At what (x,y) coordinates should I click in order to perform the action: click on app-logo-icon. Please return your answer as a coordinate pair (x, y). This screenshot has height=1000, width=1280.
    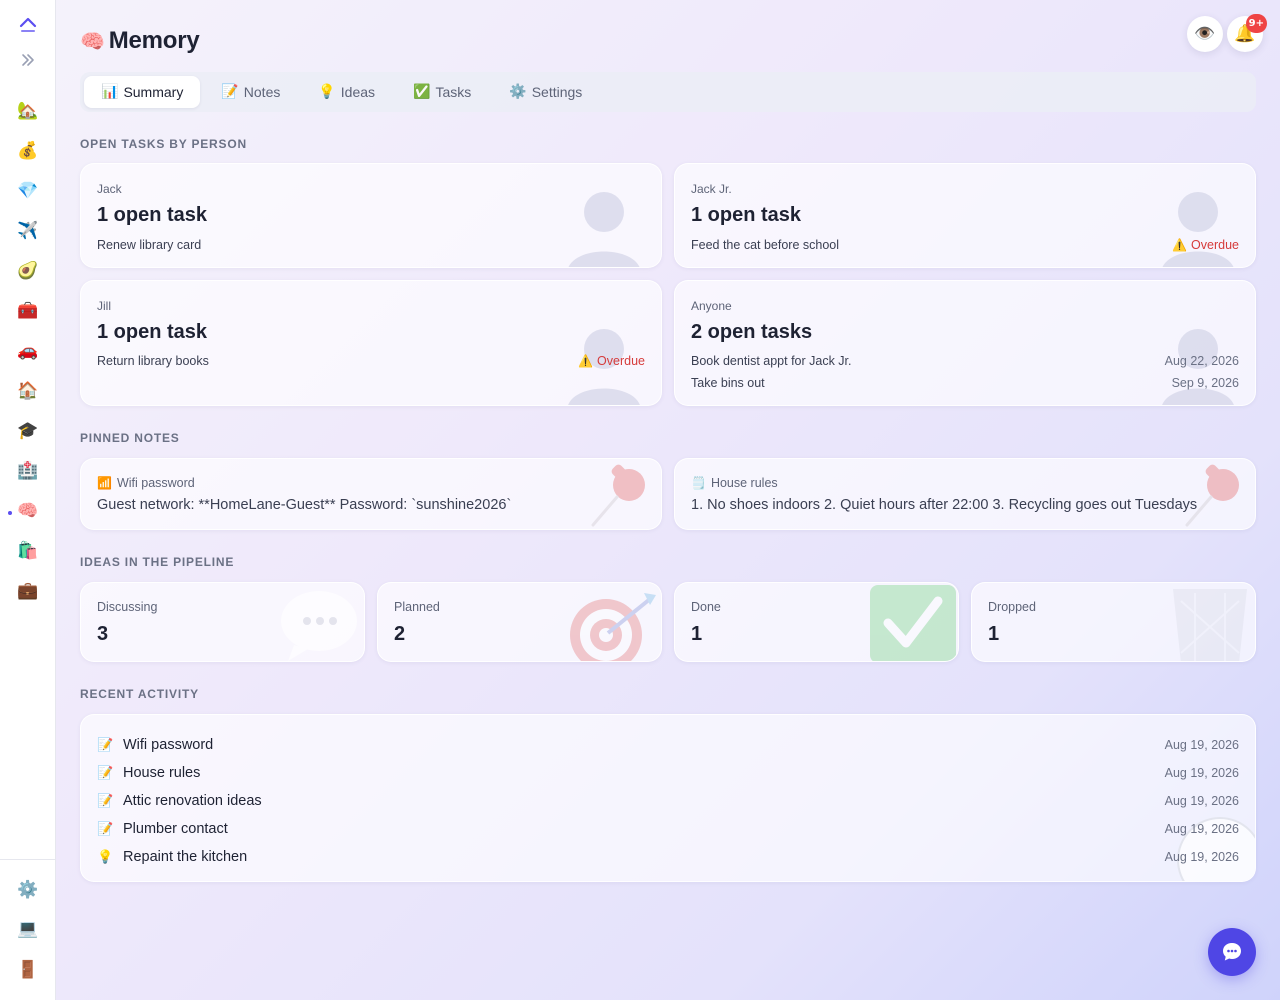
    Looking at the image, I should click on (28, 25).